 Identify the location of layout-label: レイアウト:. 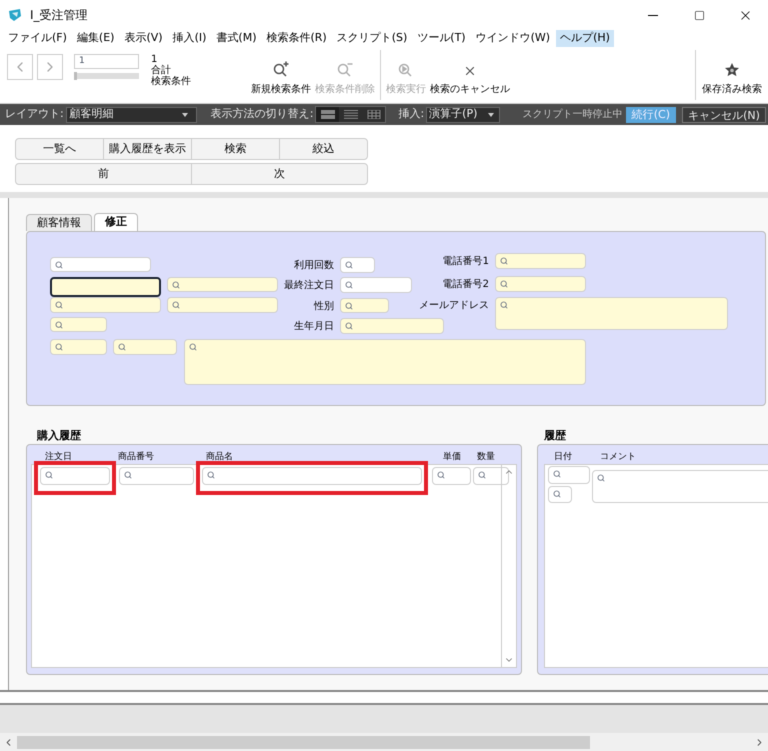
(34, 114).